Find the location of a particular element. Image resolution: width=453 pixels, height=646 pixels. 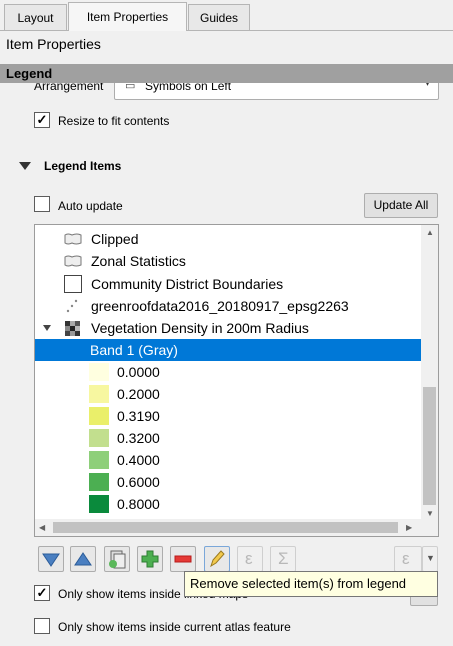

ramp-entry: 0.2000 is located at coordinates (228, 394).